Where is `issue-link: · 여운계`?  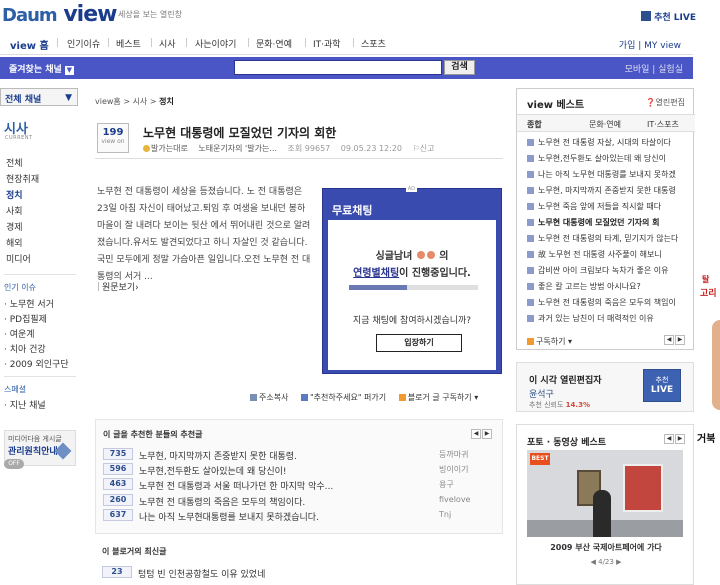
issue-link: · 여운계 is located at coordinates (19, 333).